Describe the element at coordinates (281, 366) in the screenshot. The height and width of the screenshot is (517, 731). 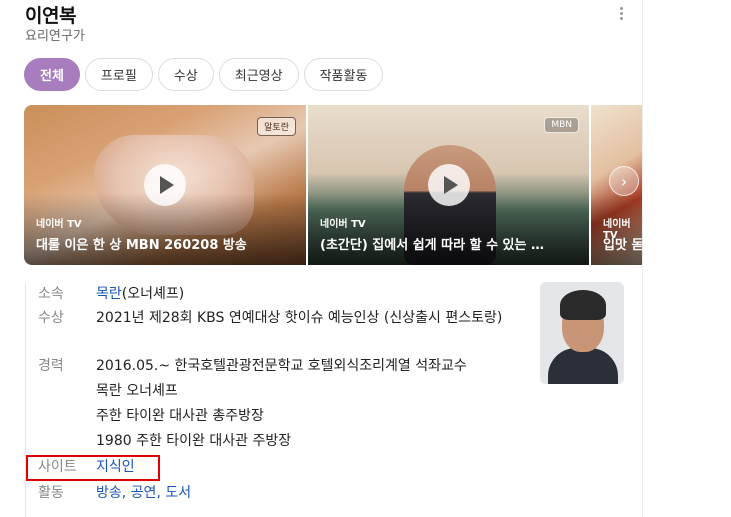
I see `career-line: 2016.05.~ 한국호텔관광전문학교 호텔외식조리계열 석좌교수` at that location.